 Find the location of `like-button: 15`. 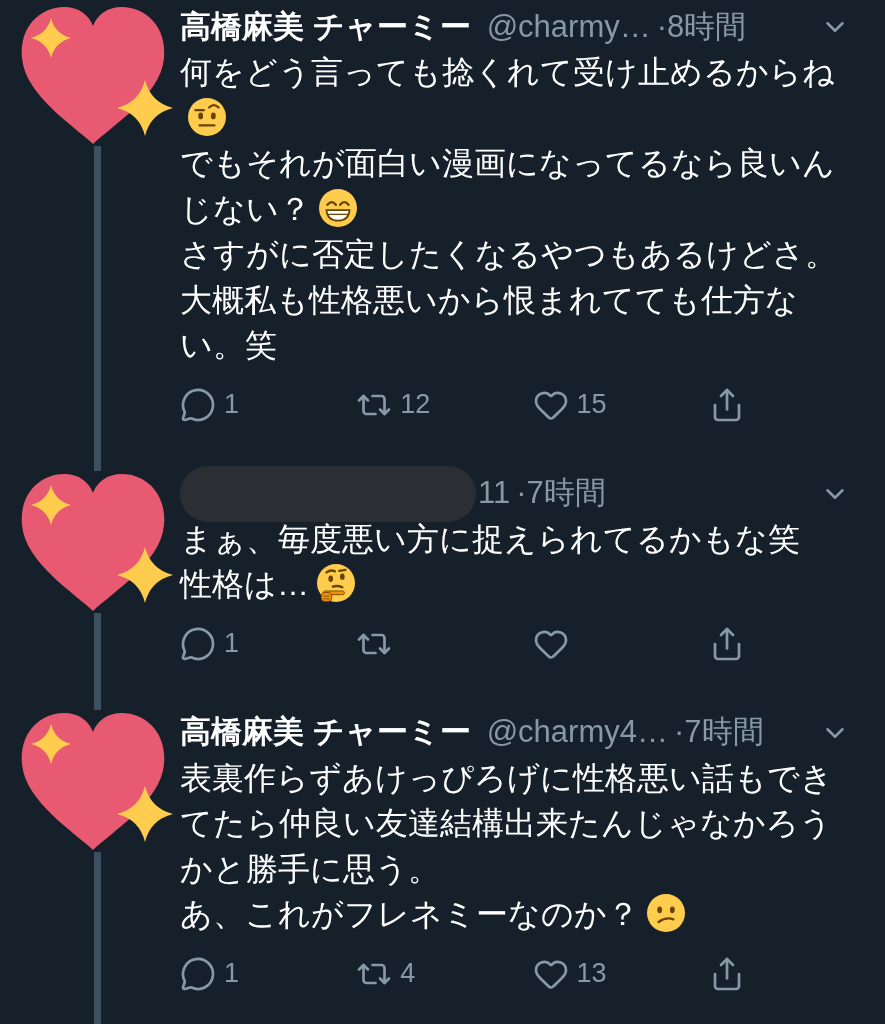

like-button: 15 is located at coordinates (569, 404).